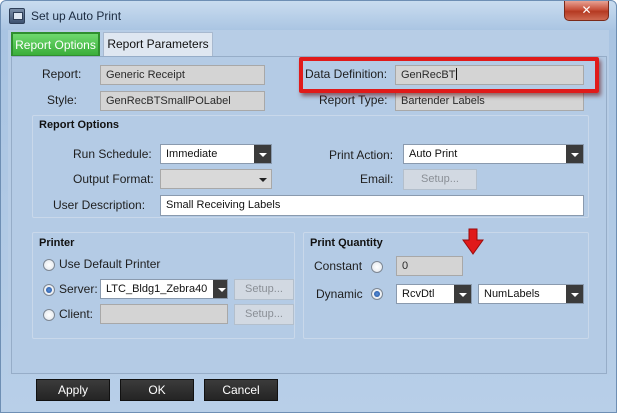 Image resolution: width=617 pixels, height=413 pixels. I want to click on use-default-printer-label: Use Default Printer, so click(109, 264).